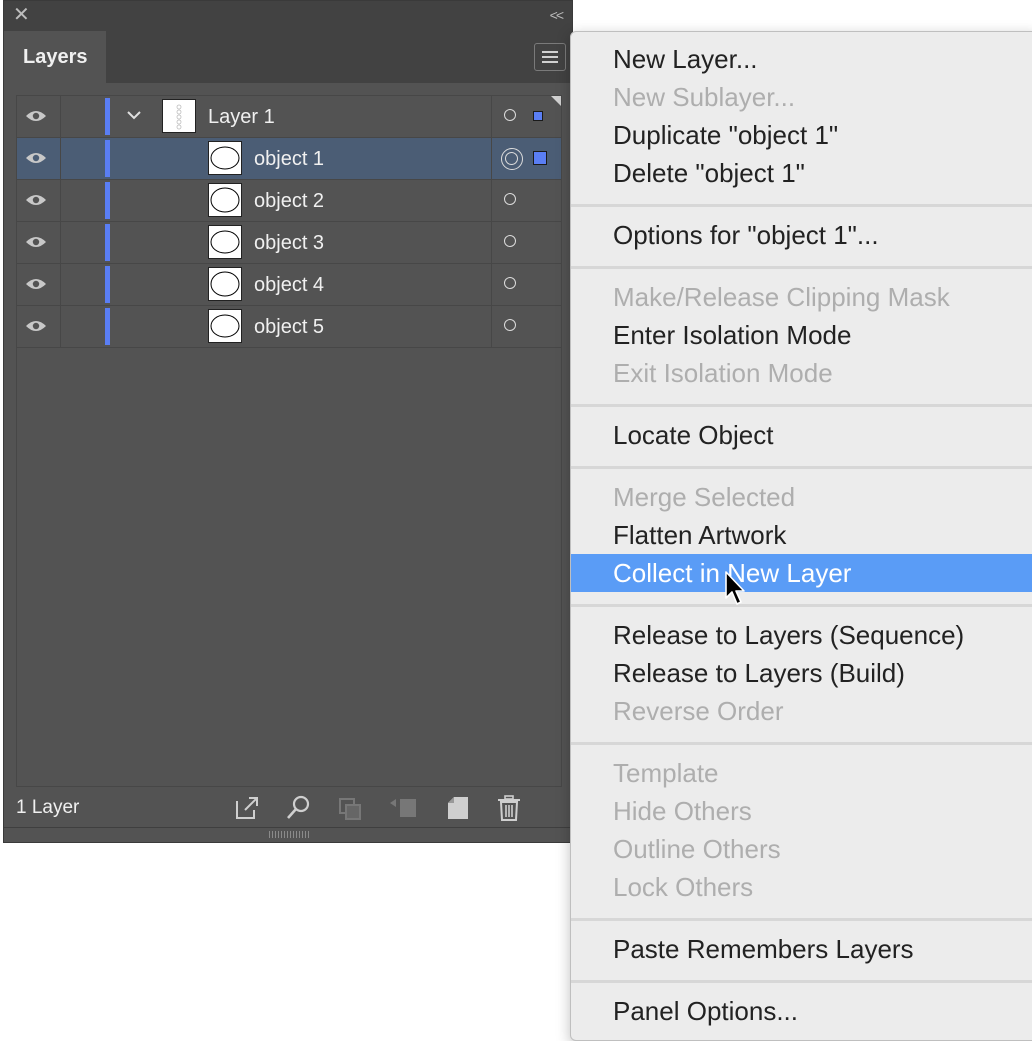 The width and height of the screenshot is (1032, 1041). What do you see at coordinates (457, 808) in the screenshot?
I see `new-layer-icon` at bounding box center [457, 808].